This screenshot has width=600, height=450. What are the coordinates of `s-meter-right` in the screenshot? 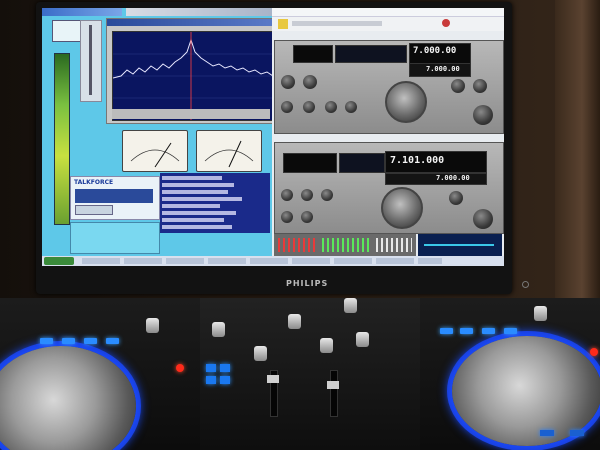 It's located at (229, 151).